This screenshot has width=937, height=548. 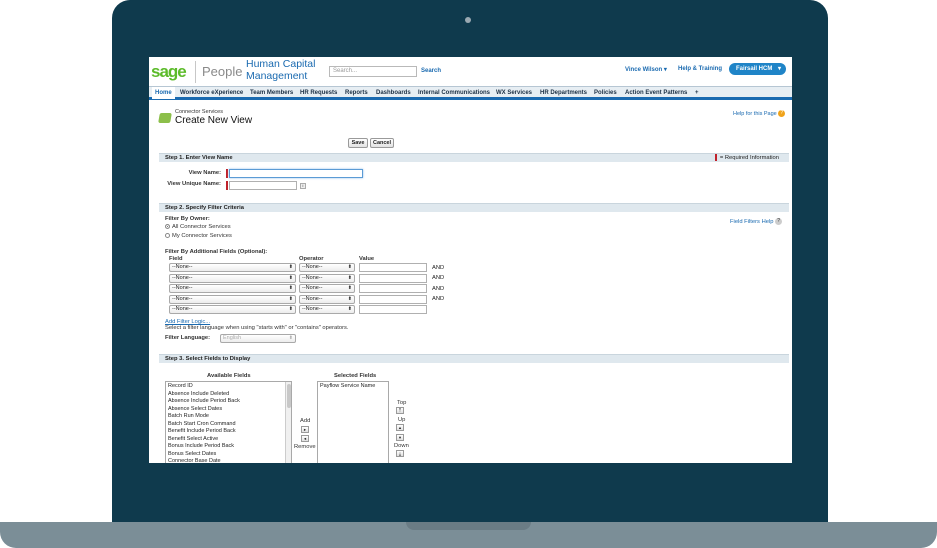 I want to click on radio-label: My Connector Services, so click(x=202, y=236).